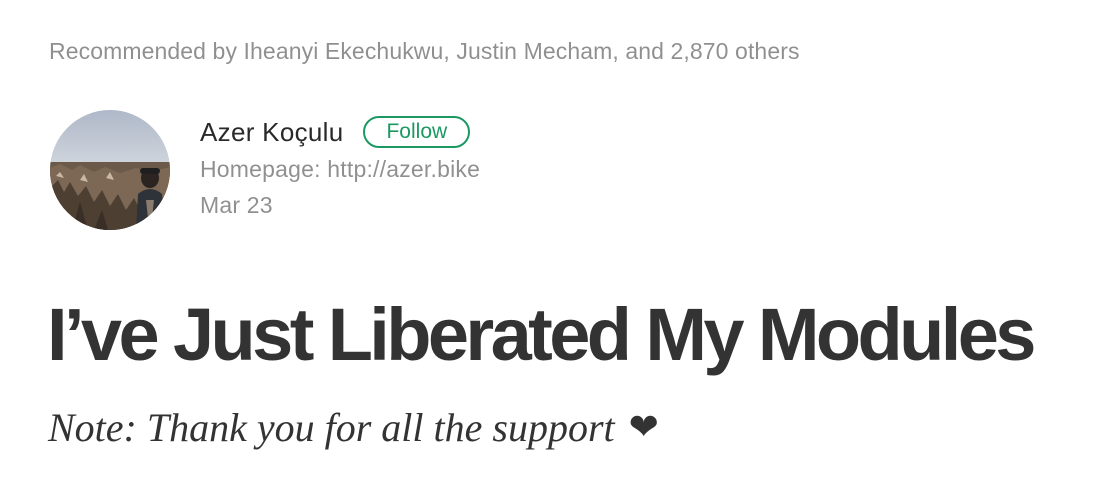  What do you see at coordinates (331, 427) in the screenshot?
I see `post-subtitle-text: Note: Thank you for all the support` at bounding box center [331, 427].